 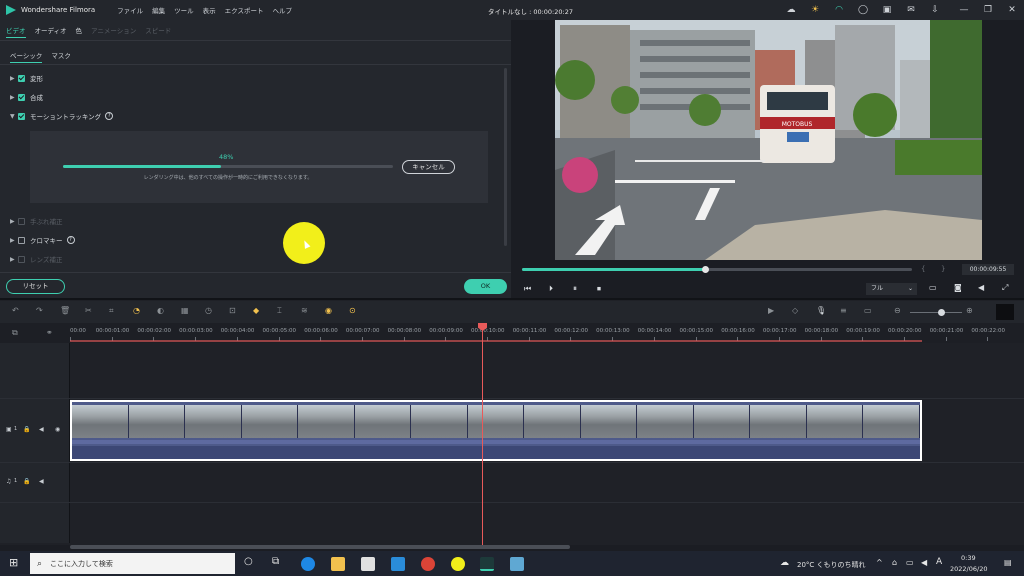 What do you see at coordinates (795, 310) in the screenshot?
I see `shield-icon: ◇` at bounding box center [795, 310].